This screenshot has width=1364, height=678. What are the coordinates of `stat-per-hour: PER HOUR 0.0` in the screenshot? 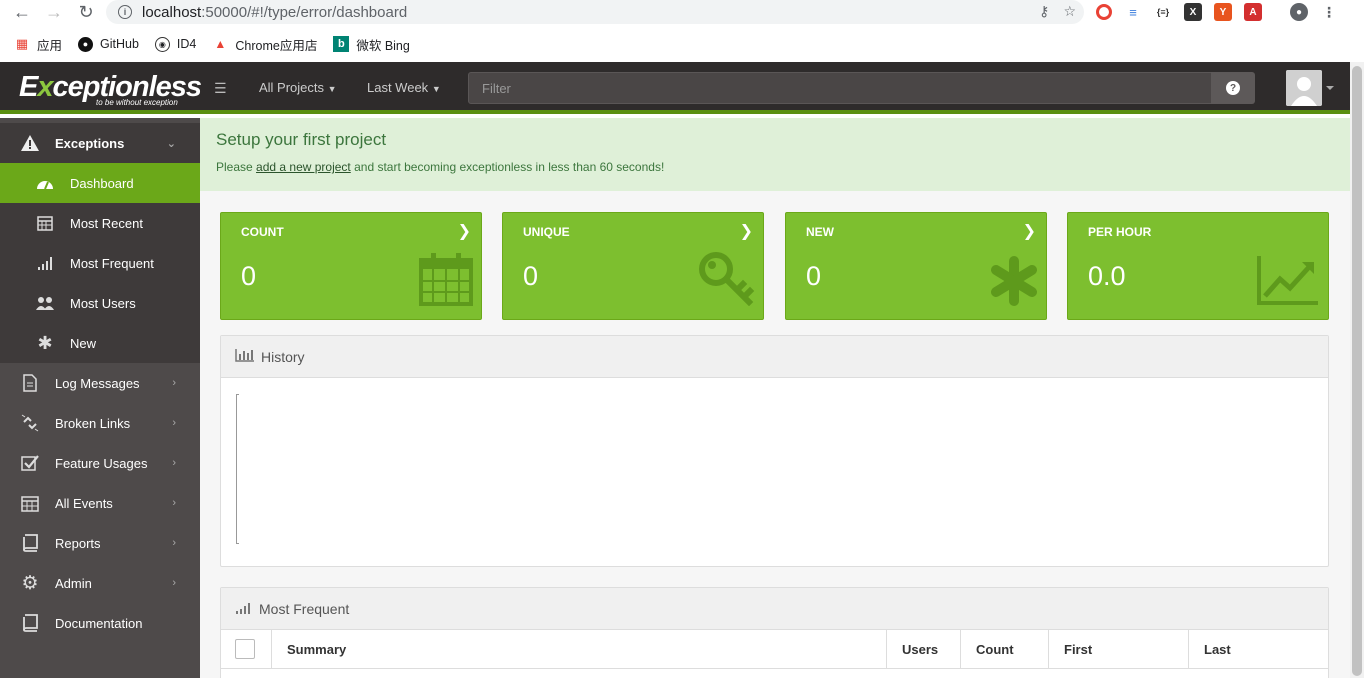 It's located at (1198, 266).